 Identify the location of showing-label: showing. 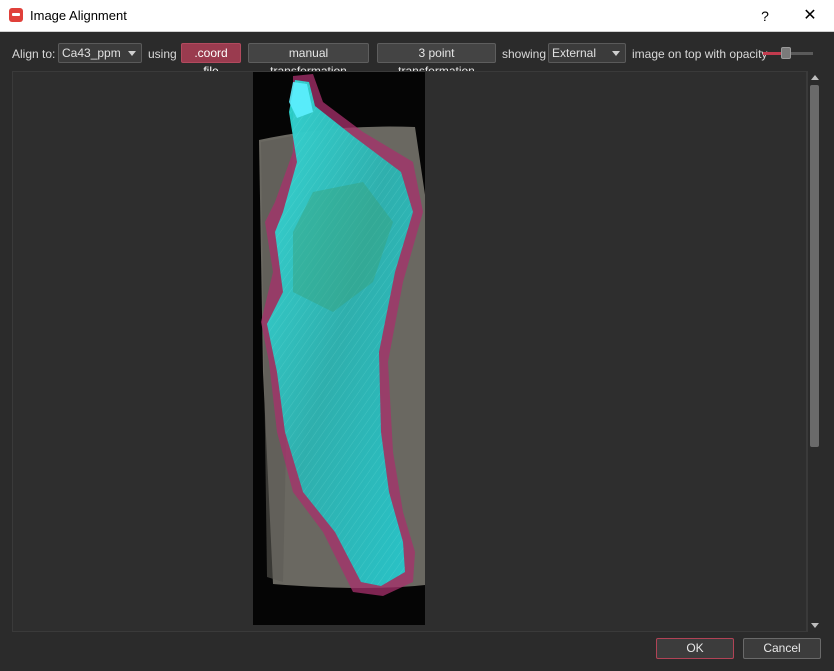
(524, 54).